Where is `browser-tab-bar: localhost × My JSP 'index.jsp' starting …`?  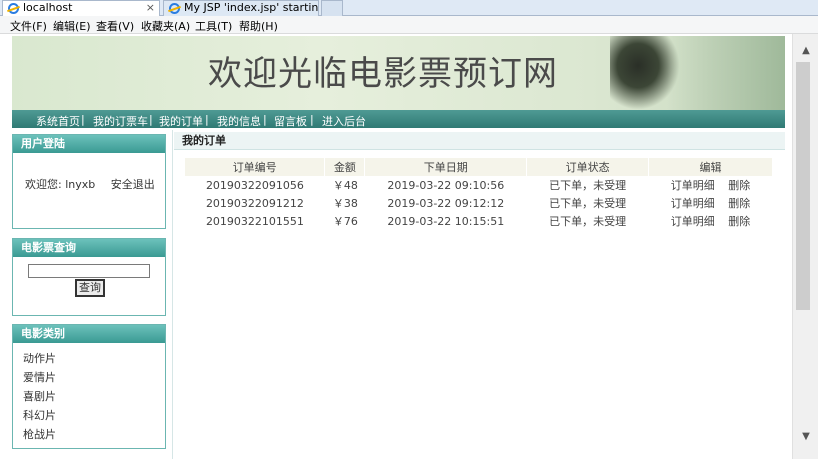
browser-tab-bar: localhost × My JSP 'index.jsp' starting … is located at coordinates (409, 8).